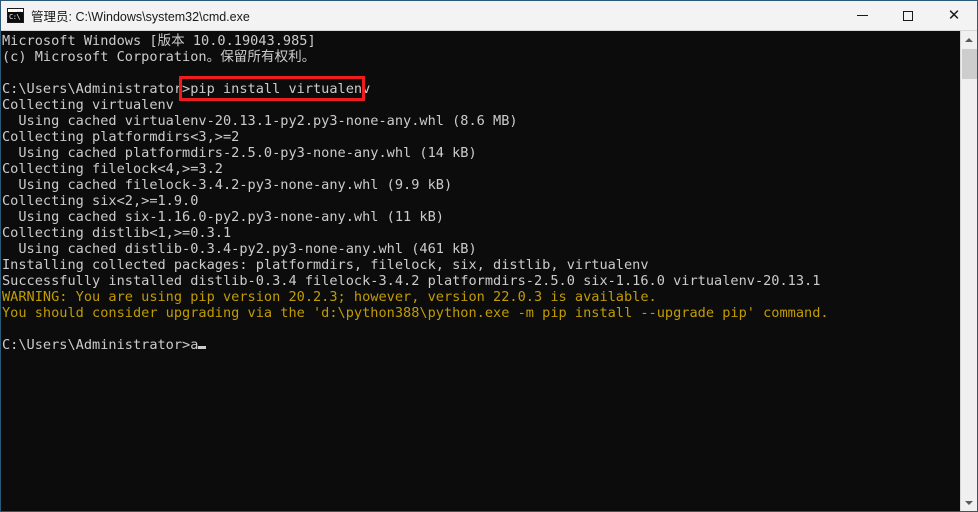  What do you see at coordinates (100, 201) in the screenshot?
I see `terminal-line: Collecting six<2,>=1.9.0` at bounding box center [100, 201].